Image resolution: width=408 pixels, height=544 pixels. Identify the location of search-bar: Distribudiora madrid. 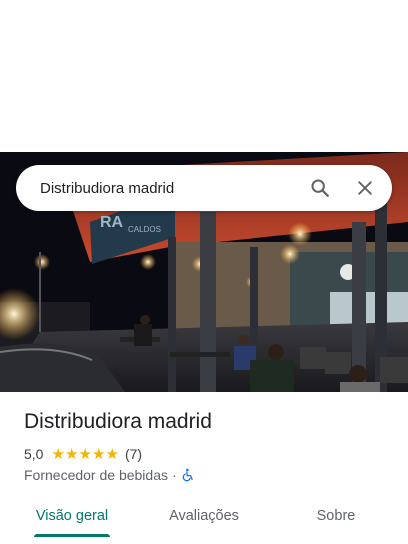
(204, 188).